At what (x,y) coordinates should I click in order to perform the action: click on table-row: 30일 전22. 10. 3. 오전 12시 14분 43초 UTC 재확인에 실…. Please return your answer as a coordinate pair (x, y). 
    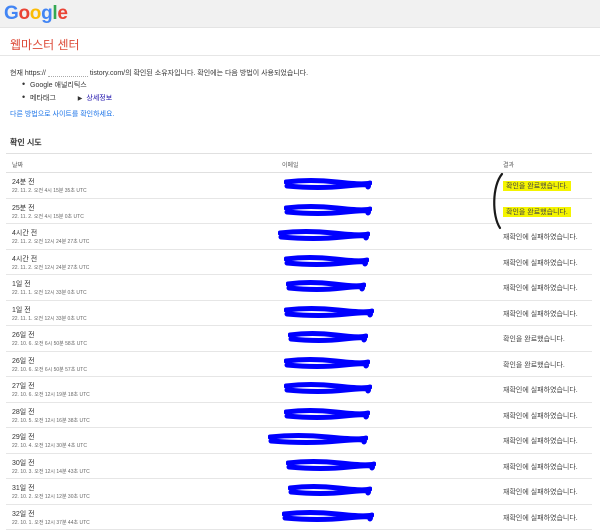
    Looking at the image, I should click on (299, 467).